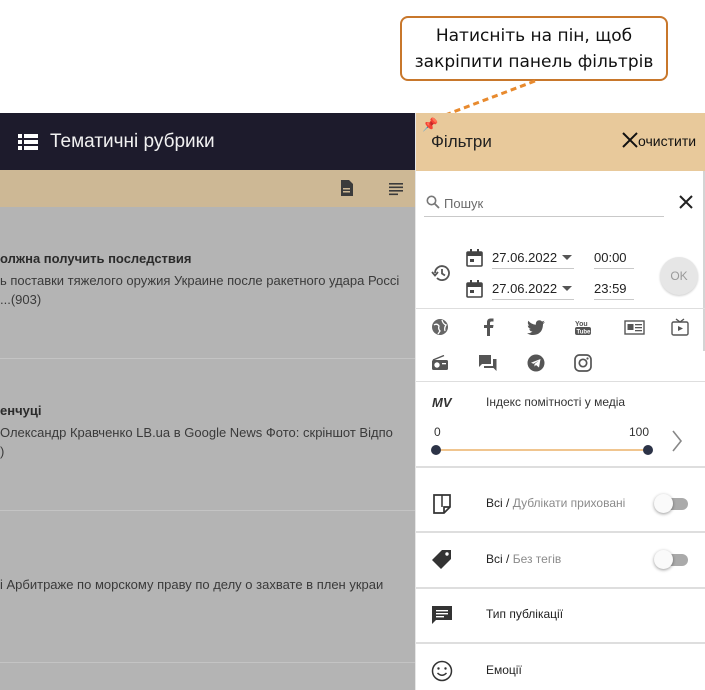 Image resolution: width=705 pixels, height=690 pixels. Describe the element at coordinates (488, 363) in the screenshot. I see `forum-icon` at that location.